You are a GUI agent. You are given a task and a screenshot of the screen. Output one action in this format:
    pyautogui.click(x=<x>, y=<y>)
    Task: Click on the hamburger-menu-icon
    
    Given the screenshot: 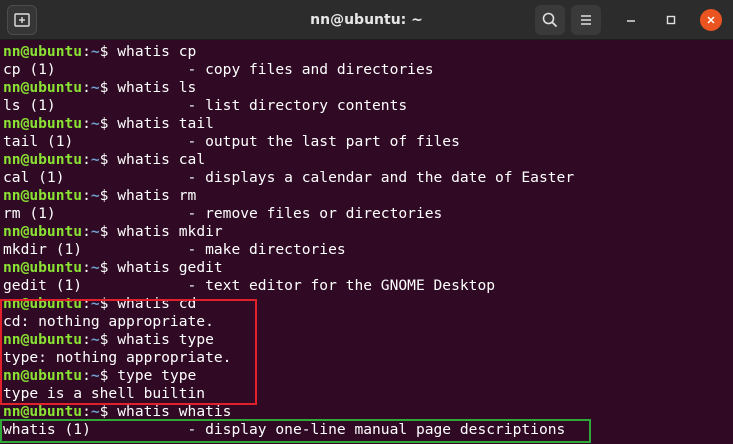 What is the action you would take?
    pyautogui.click(x=586, y=20)
    